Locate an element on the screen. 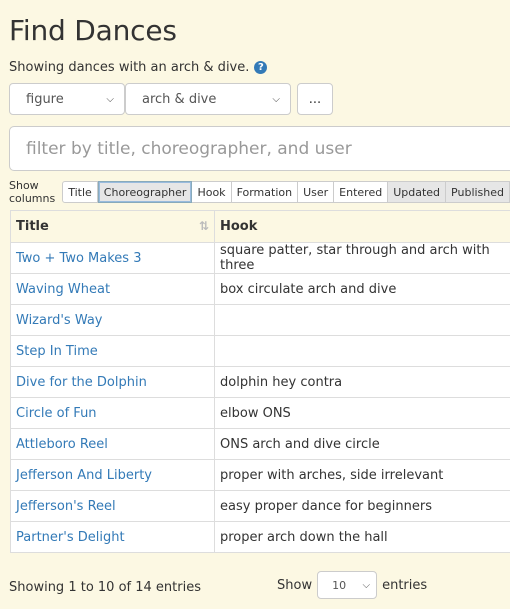 This screenshot has width=510, height=609. table-row: Dive for the Dolphin dolphin hey contra is located at coordinates (260, 382).